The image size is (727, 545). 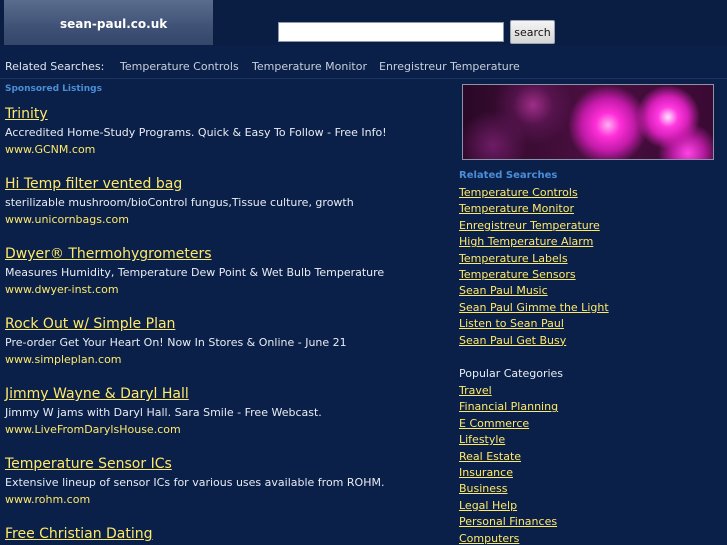 I want to click on related-search-link: Temperature Monitor, so click(x=534, y=209).